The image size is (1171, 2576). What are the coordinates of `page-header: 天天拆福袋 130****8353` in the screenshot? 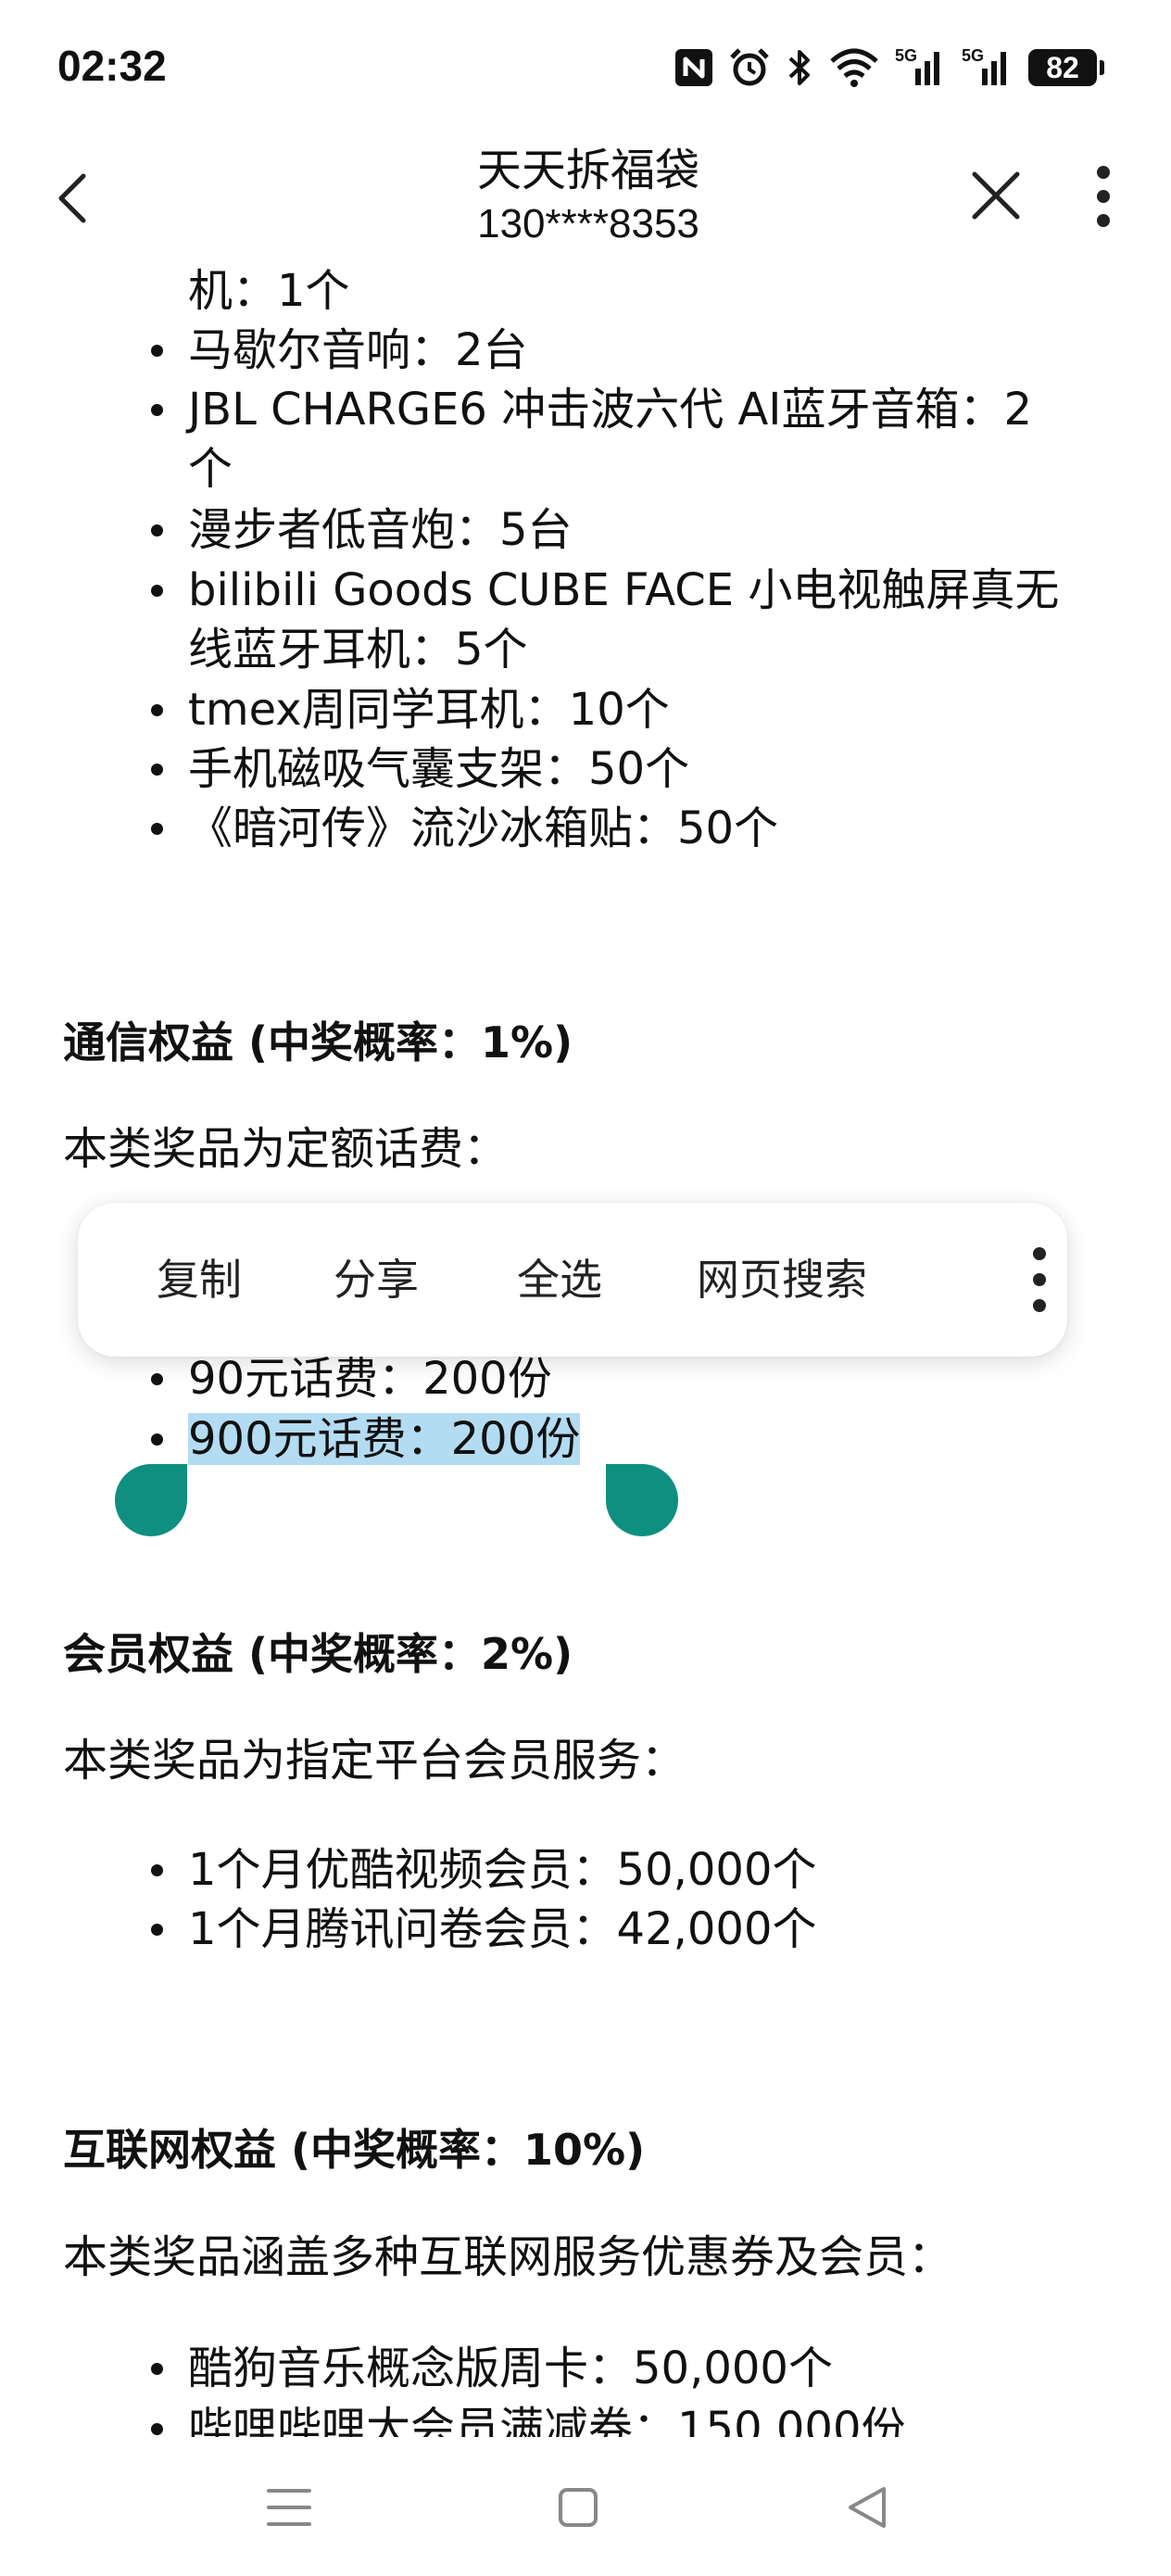 It's located at (585, 198).